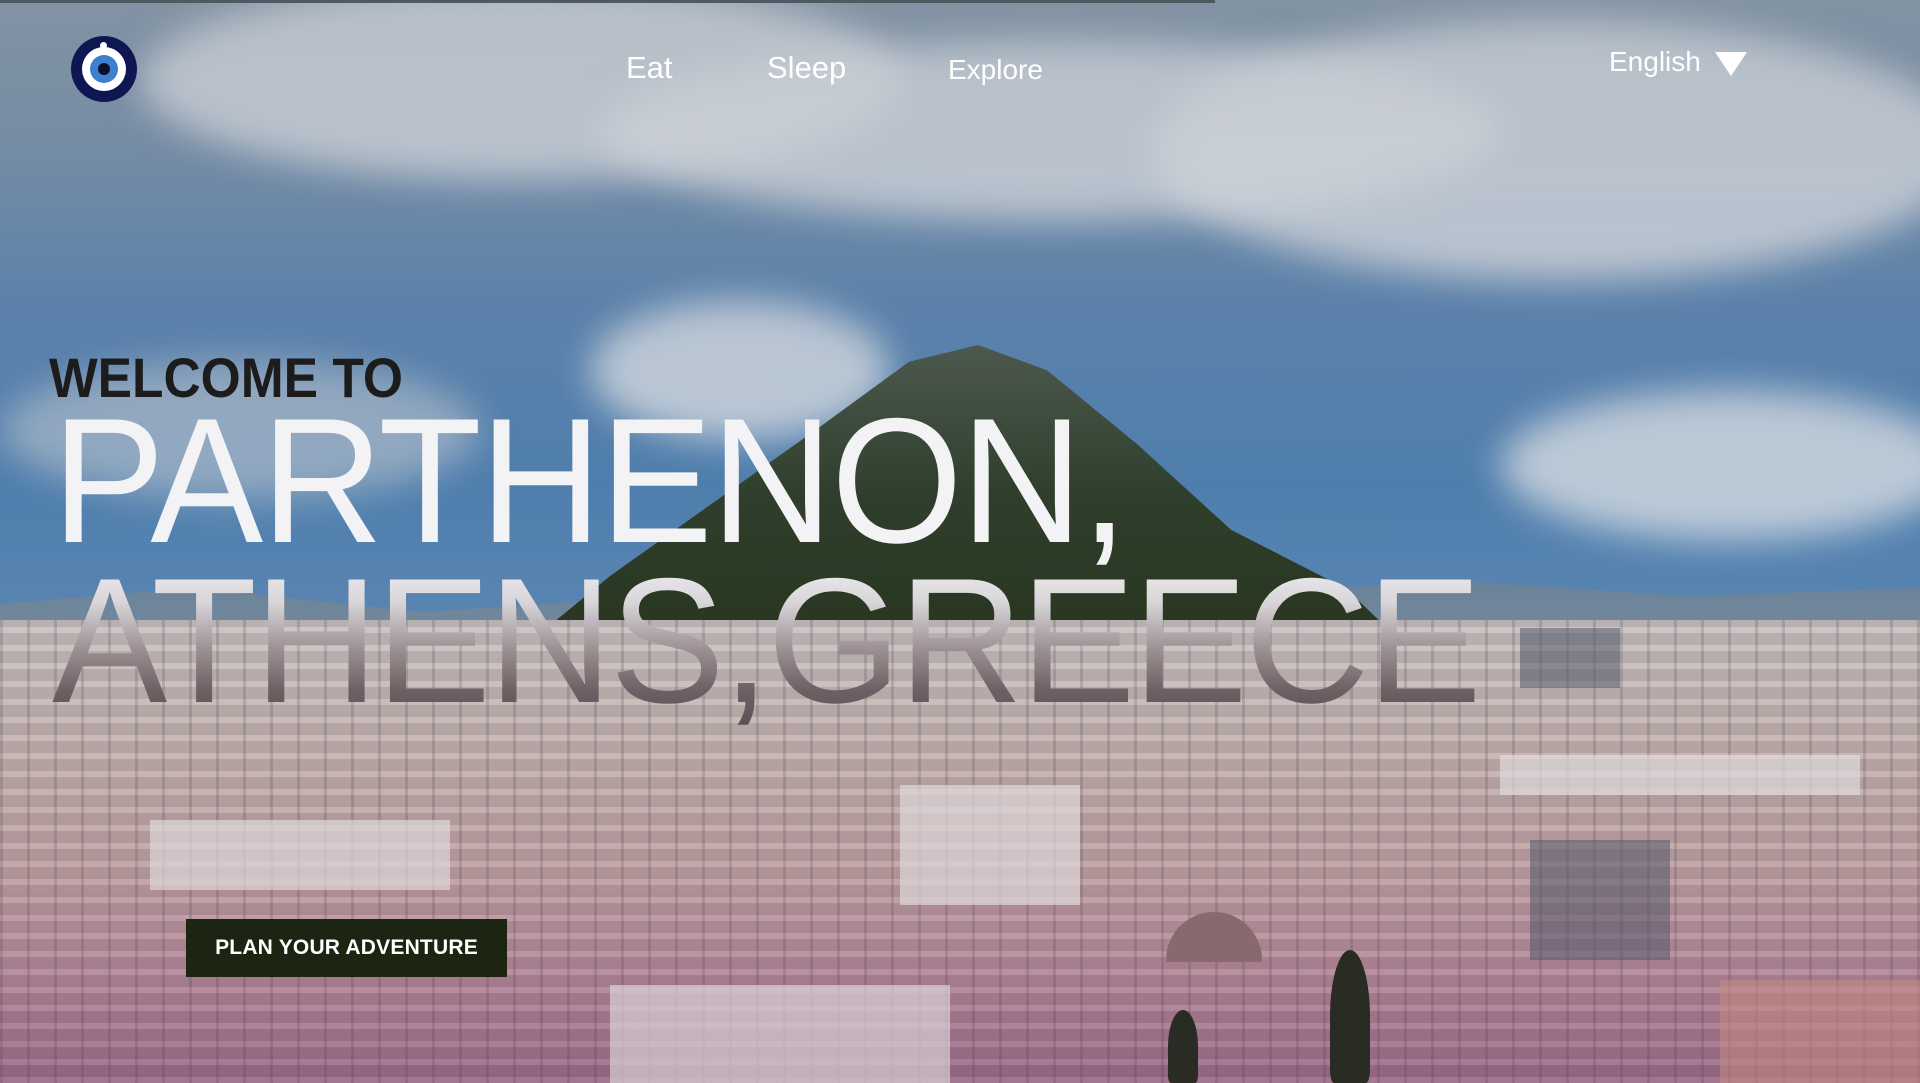 Image resolution: width=1920 pixels, height=1083 pixels. Describe the element at coordinates (1730, 64) in the screenshot. I see `triangle-down-icon` at that location.